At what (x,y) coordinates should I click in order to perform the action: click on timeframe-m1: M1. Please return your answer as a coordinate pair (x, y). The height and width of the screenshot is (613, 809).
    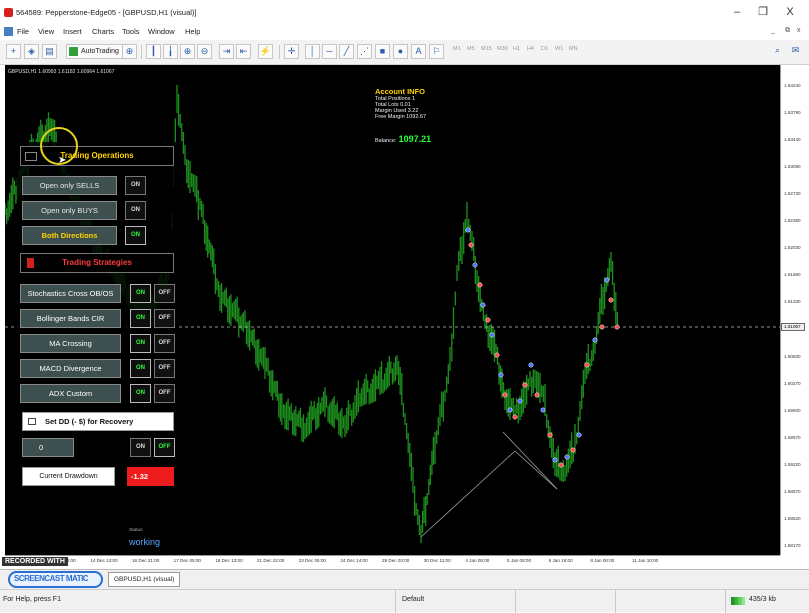
    Looking at the image, I should click on (457, 49).